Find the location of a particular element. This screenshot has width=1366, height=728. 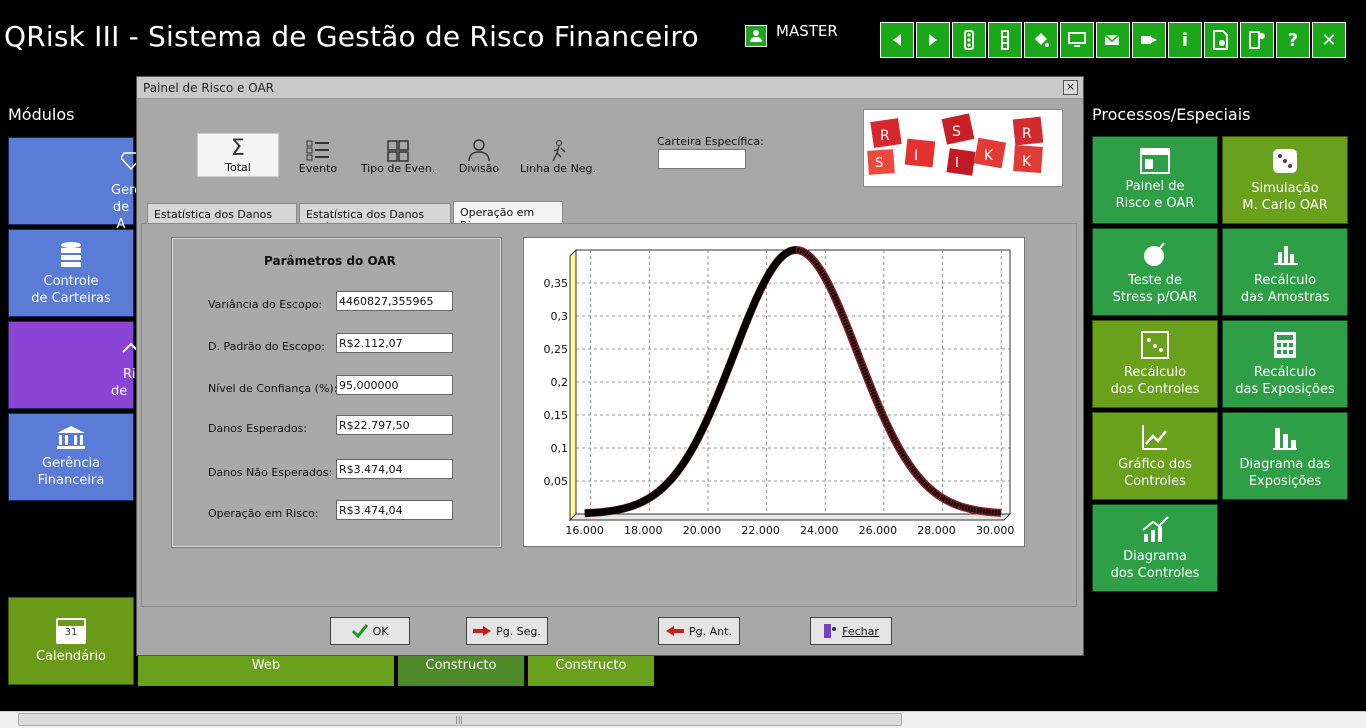

document-gear-icon is located at coordinates (1220, 40).